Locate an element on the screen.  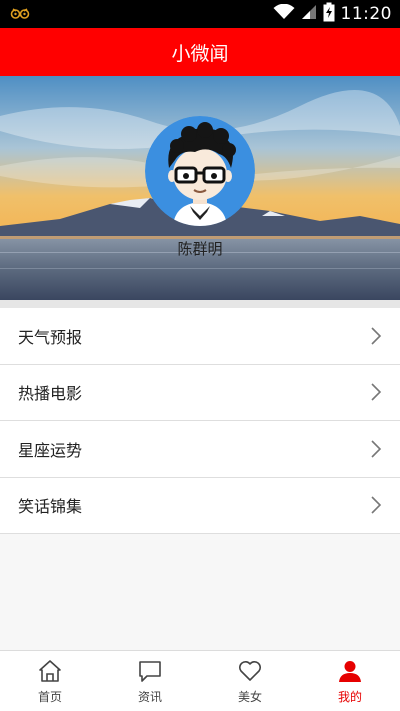
cartoon-avatar-icon is located at coordinates (200, 171).